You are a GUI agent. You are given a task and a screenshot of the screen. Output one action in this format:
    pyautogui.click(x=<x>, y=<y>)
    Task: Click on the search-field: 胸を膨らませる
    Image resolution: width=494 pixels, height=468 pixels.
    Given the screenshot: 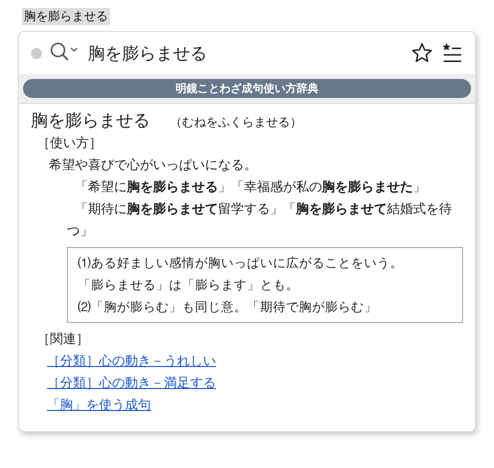 What is the action you would take?
    pyautogui.click(x=245, y=53)
    